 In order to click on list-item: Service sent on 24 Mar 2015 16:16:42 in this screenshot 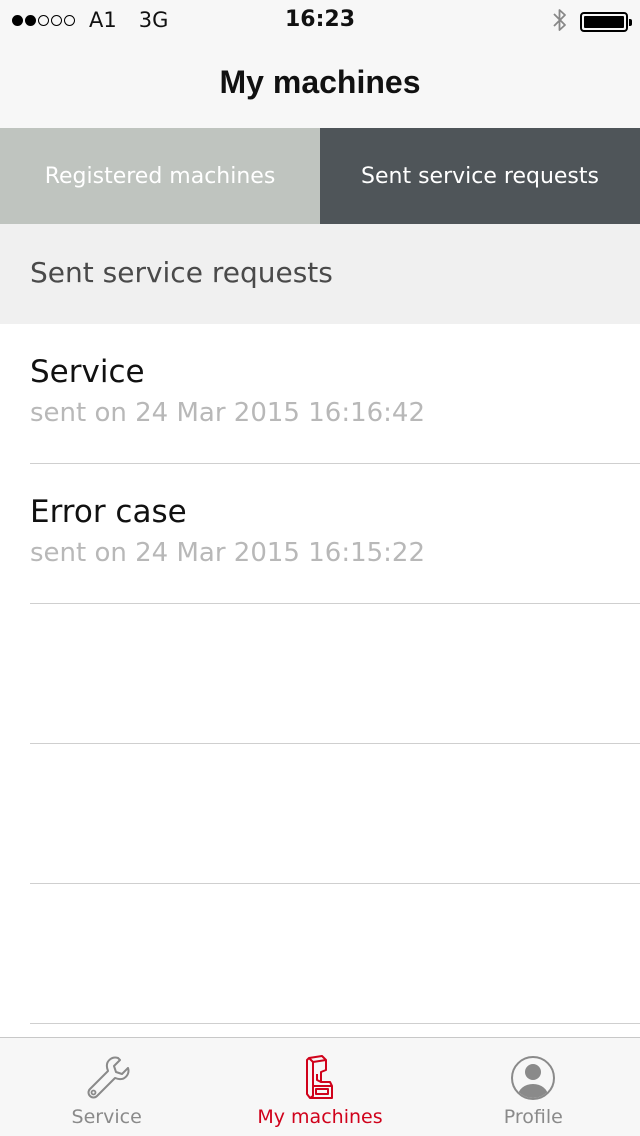, I will do `click(320, 394)`.